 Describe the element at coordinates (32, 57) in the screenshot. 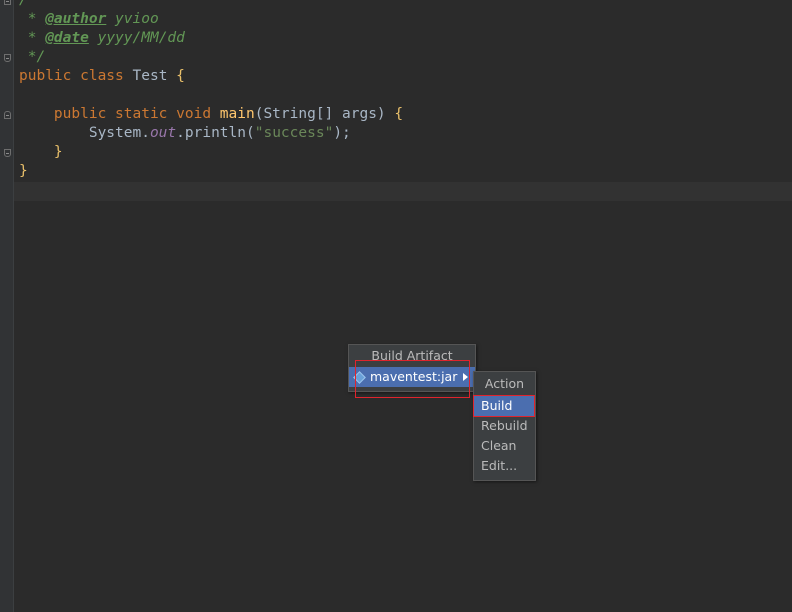

I see `code-line: */` at that location.